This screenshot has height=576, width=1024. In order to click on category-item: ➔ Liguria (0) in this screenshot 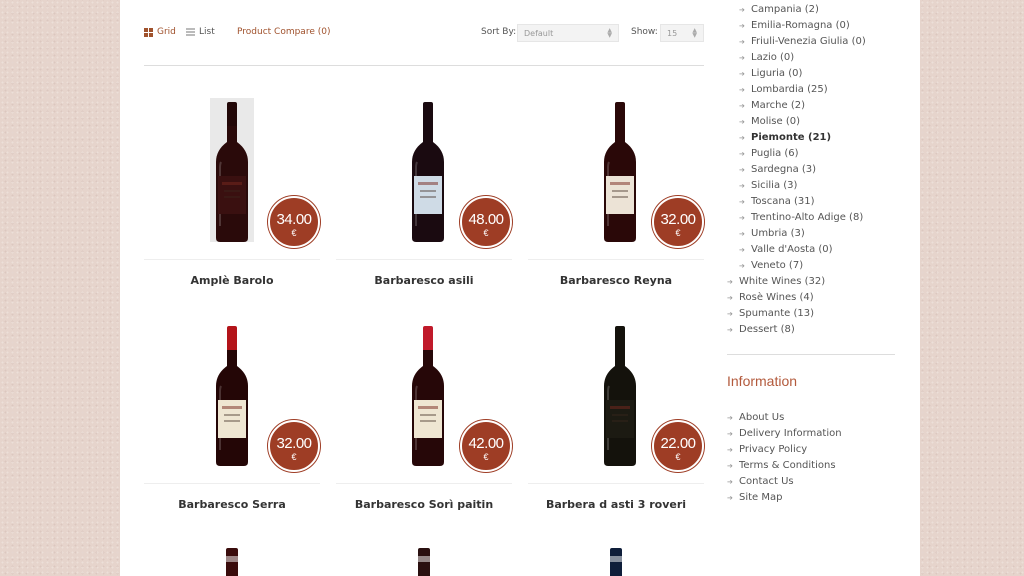, I will do `click(812, 74)`.